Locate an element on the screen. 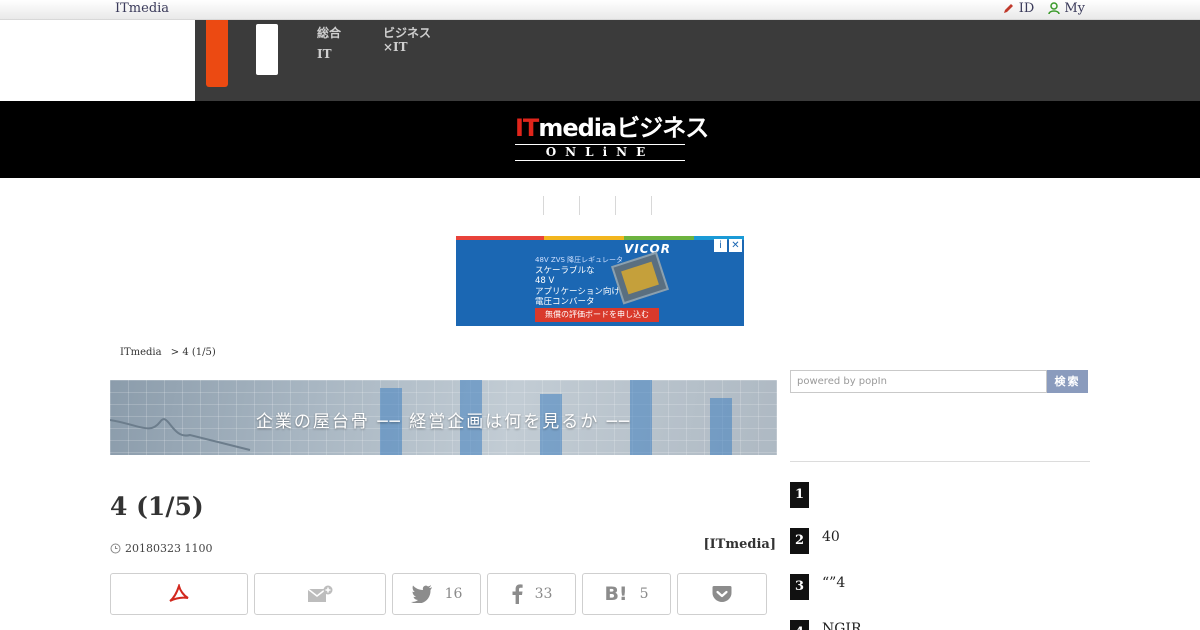 The height and width of the screenshot is (630, 1200). article-date-text: 20180323 1100 is located at coordinates (169, 548).